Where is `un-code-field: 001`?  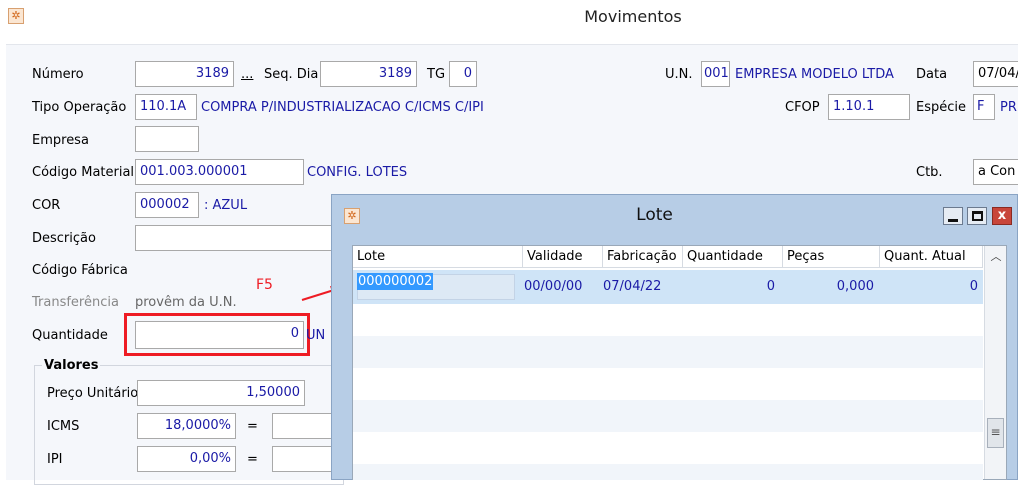 un-code-field: 001 is located at coordinates (715, 74).